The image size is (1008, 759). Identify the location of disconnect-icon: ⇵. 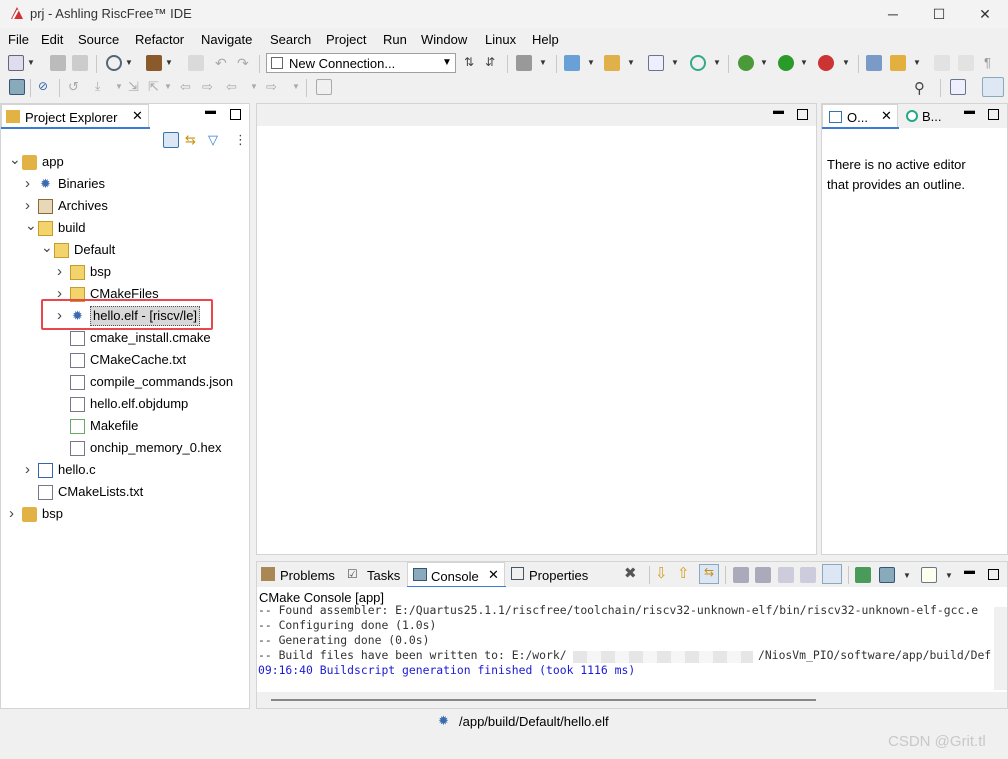
(493, 63).